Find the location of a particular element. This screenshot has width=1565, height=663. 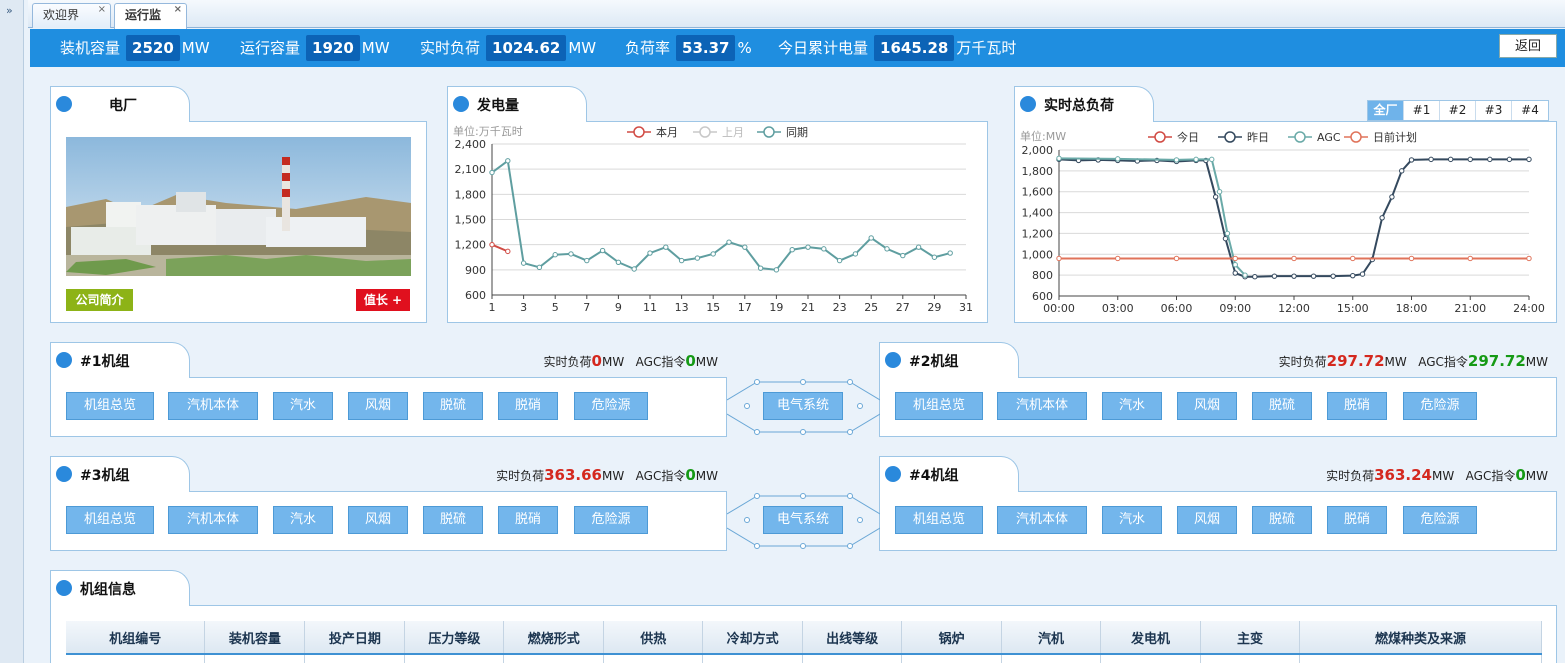

unit-3-button-2: 汽水 is located at coordinates (303, 520).